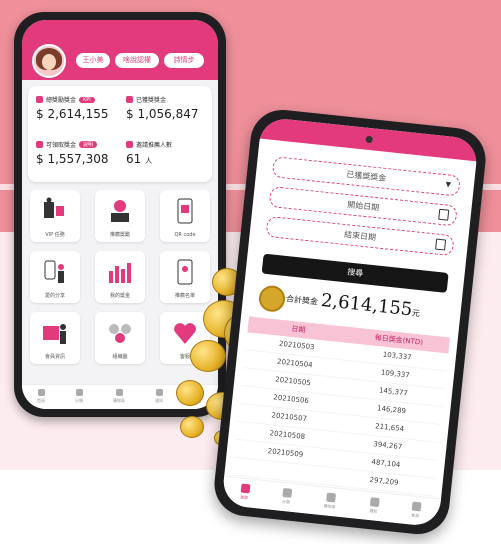  Describe the element at coordinates (129, 144) in the screenshot. I see `people-icon` at that location.